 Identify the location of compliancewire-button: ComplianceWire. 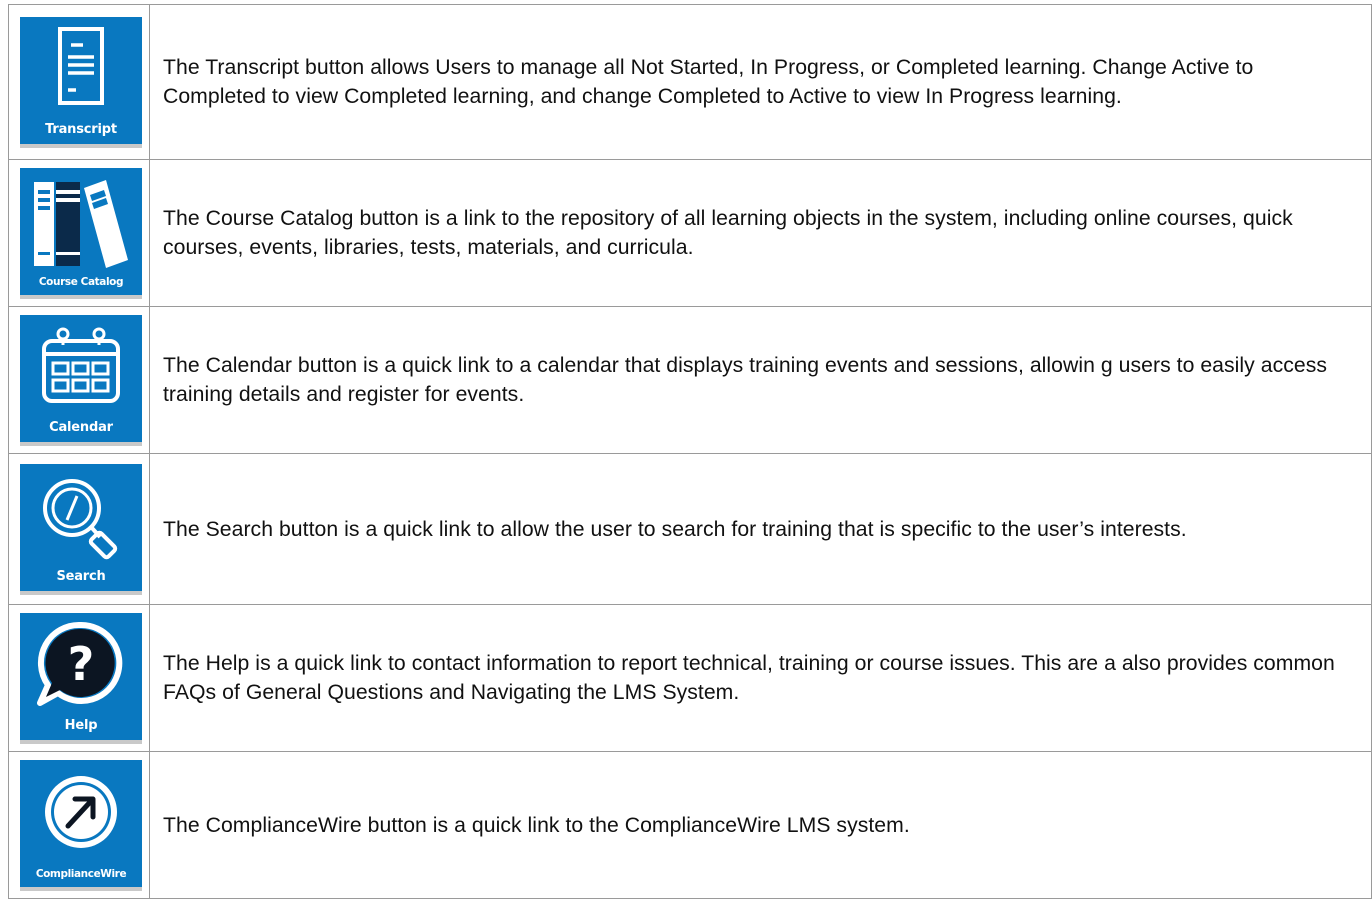
(81, 825).